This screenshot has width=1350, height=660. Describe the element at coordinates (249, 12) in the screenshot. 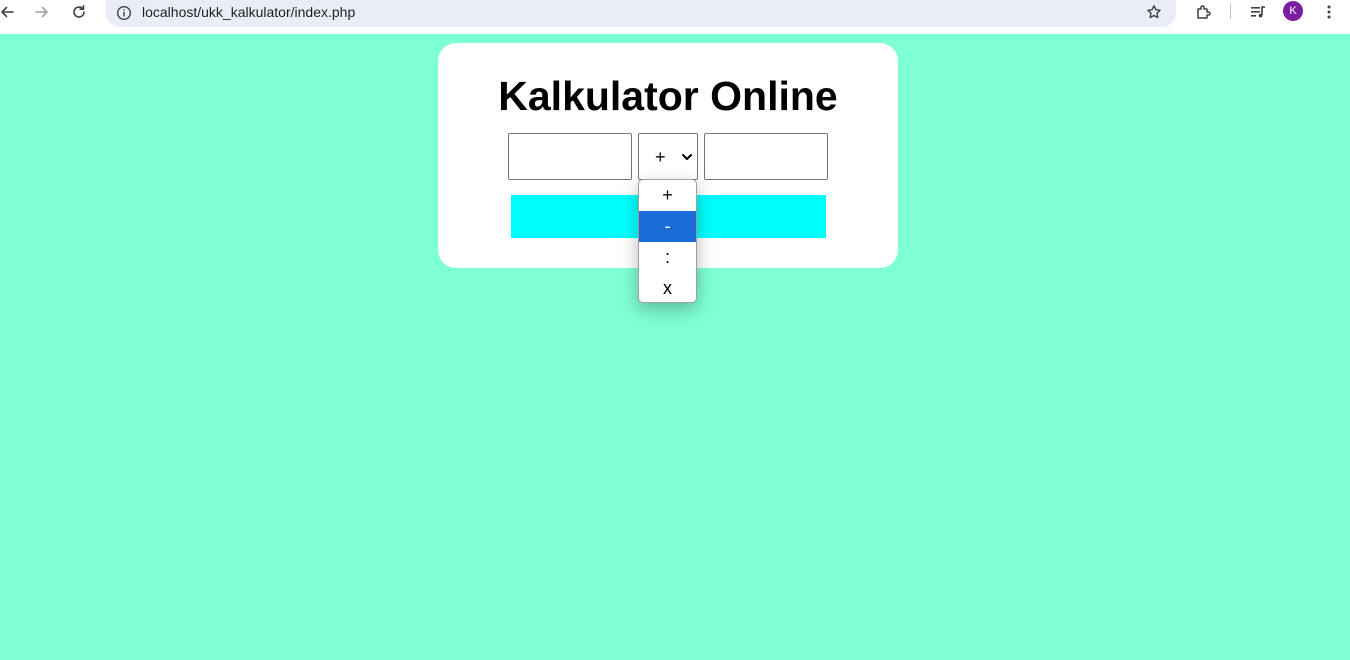

I see `url-text: localhost/ukk_kalkulator/index.php` at that location.